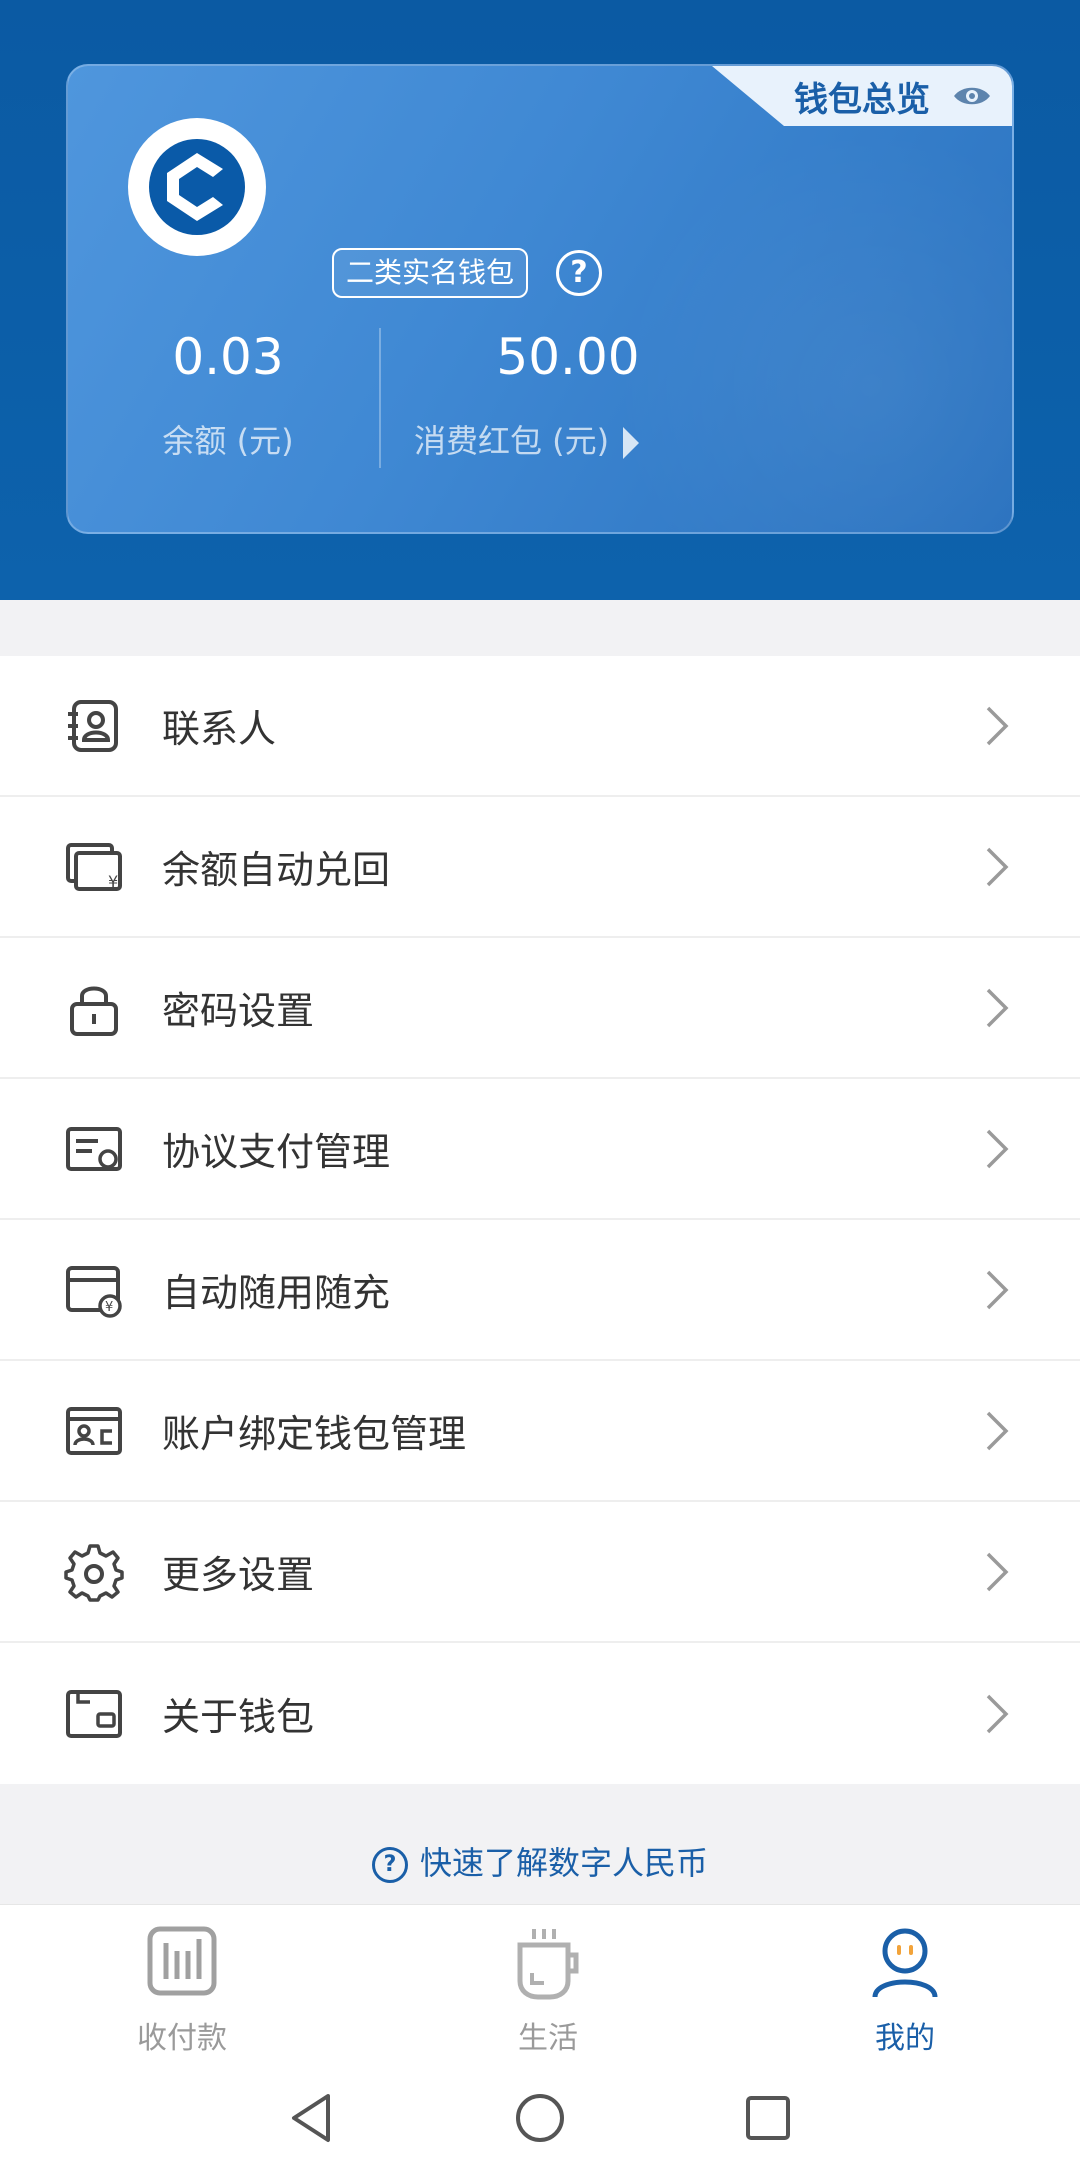 The height and width of the screenshot is (2181, 1080). What do you see at coordinates (182, 1961) in the screenshot?
I see `payment-icon` at bounding box center [182, 1961].